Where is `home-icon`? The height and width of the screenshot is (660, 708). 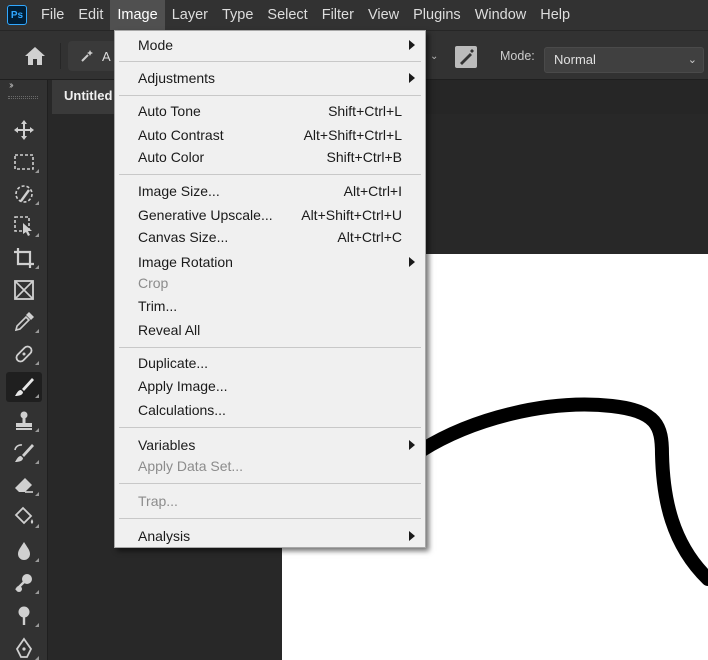
home-icon is located at coordinates (35, 56).